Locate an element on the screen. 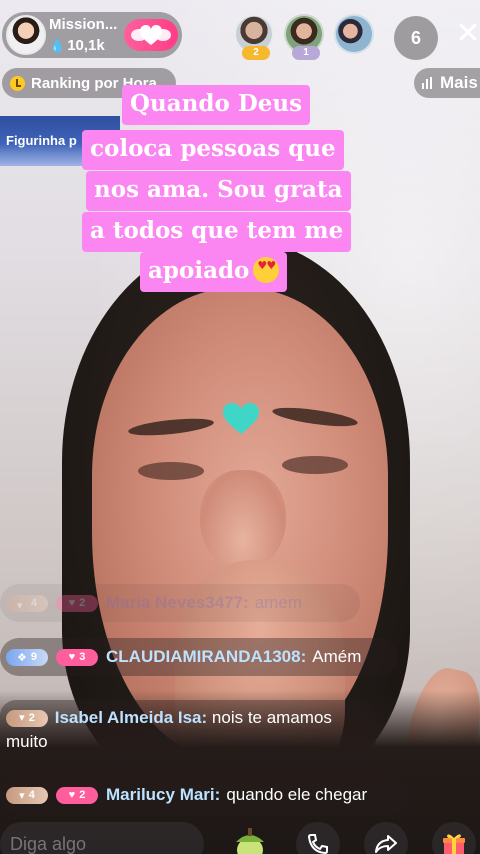 This screenshot has height=854, width=480. chat-message: ▾ 4 ♥ 2 Marilucy Mari: quando ele chegar is located at coordinates (205, 795).